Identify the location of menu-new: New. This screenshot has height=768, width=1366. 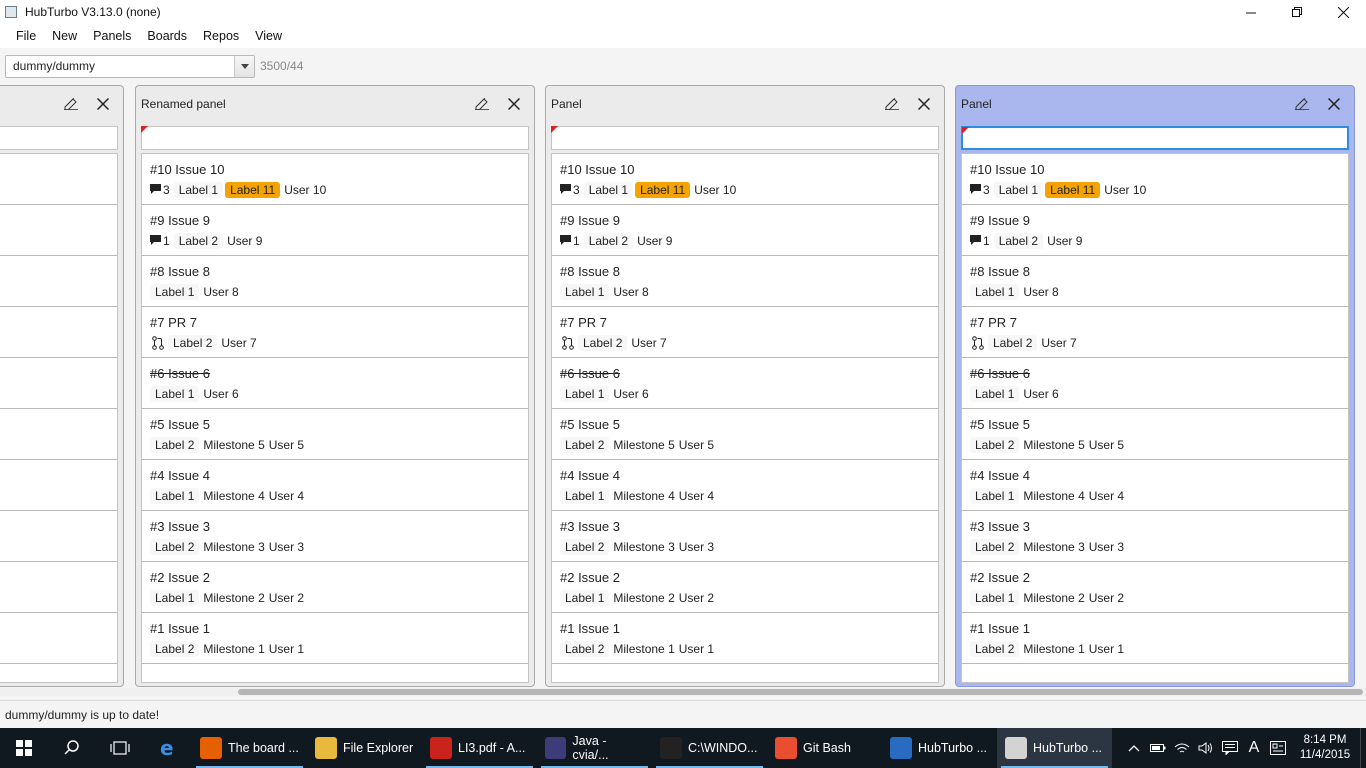
(64, 36).